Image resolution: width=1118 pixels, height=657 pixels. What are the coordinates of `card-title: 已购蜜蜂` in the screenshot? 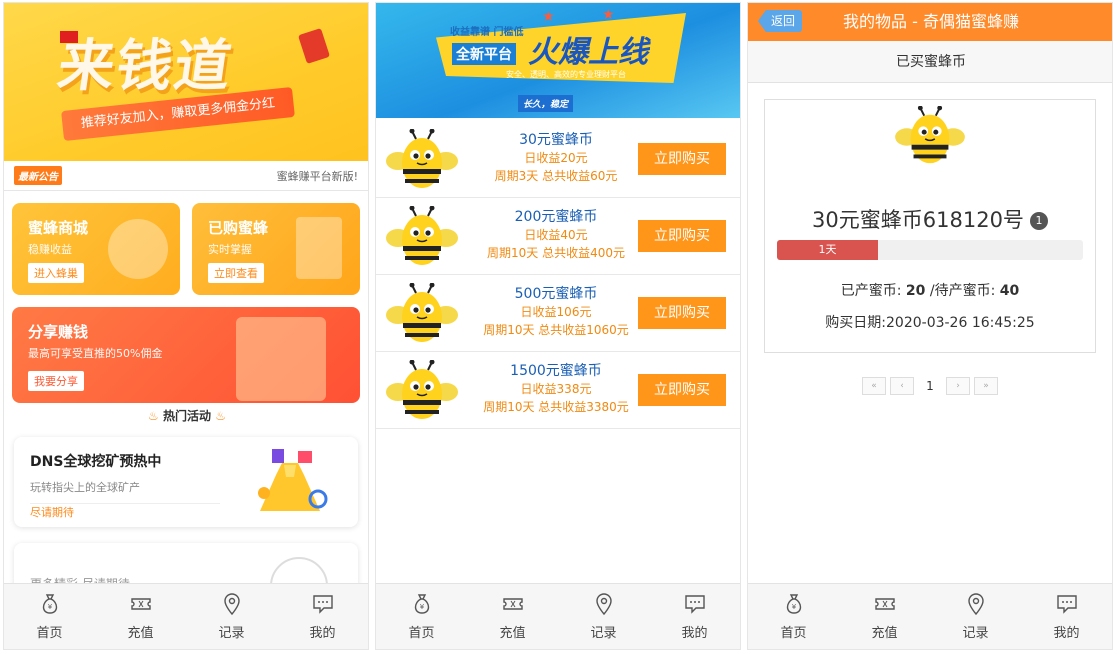 It's located at (238, 228).